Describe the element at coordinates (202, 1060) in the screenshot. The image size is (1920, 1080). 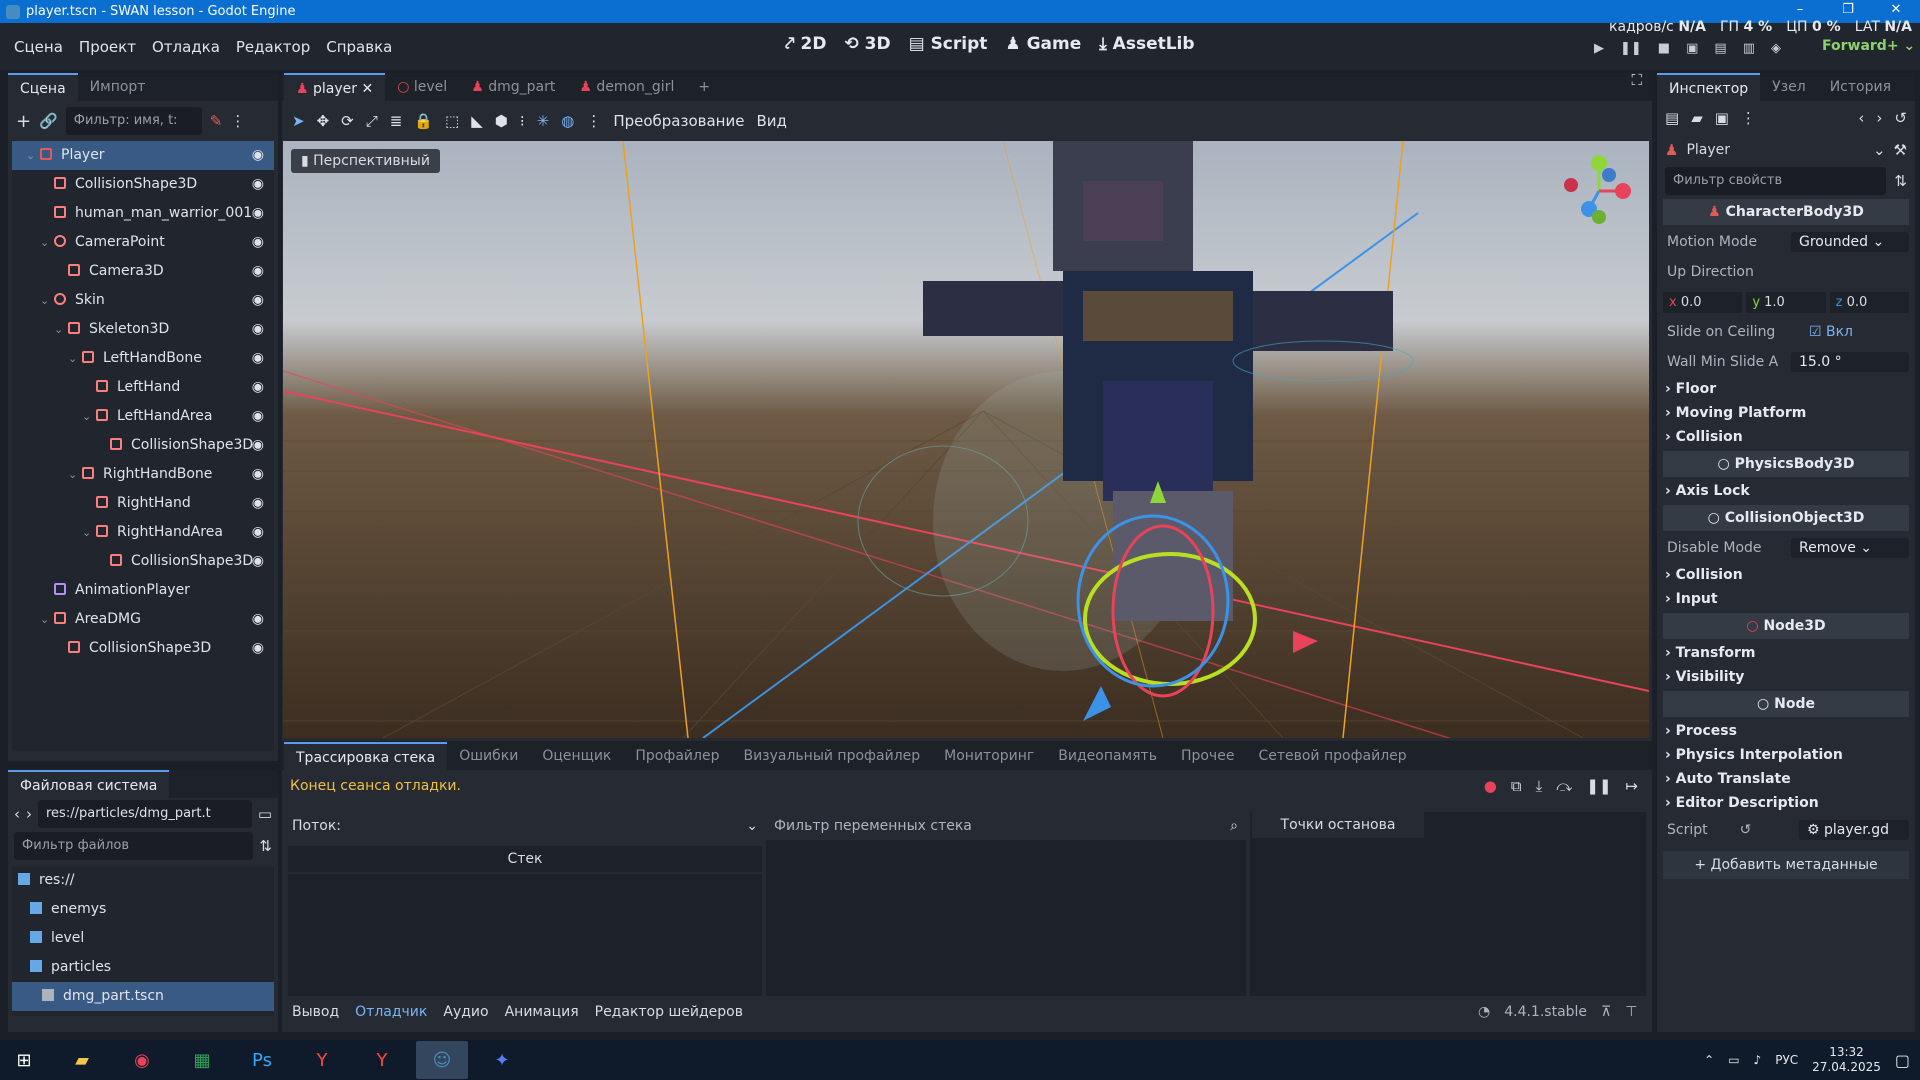
I see `excel-icon: ▦` at that location.